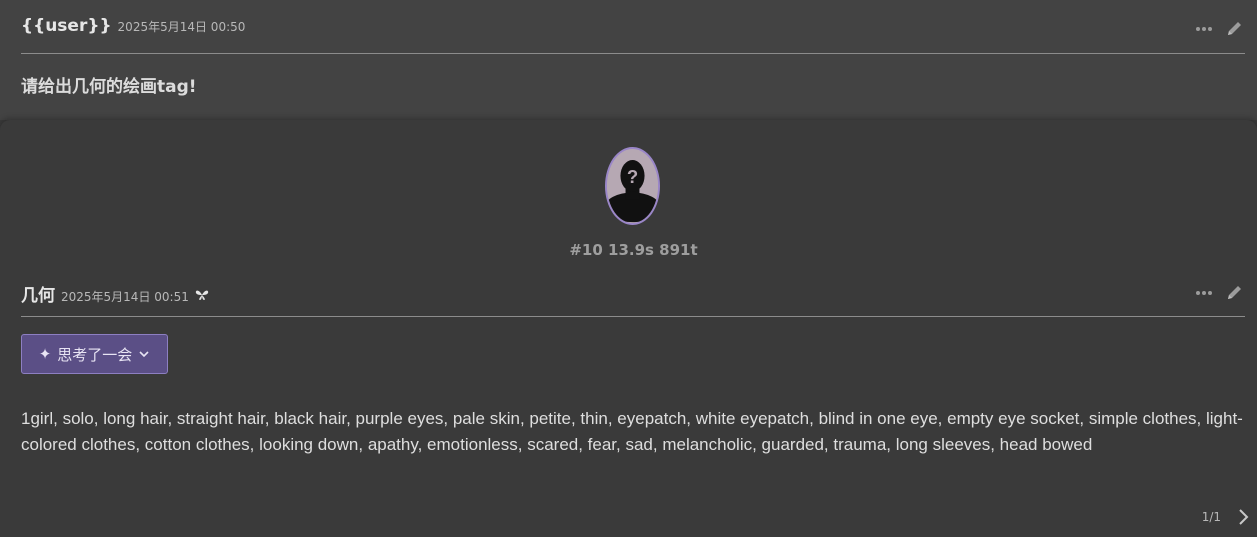 Image resolution: width=1257 pixels, height=537 pixels. What do you see at coordinates (38, 296) in the screenshot?
I see `character-name: 几何` at bounding box center [38, 296].